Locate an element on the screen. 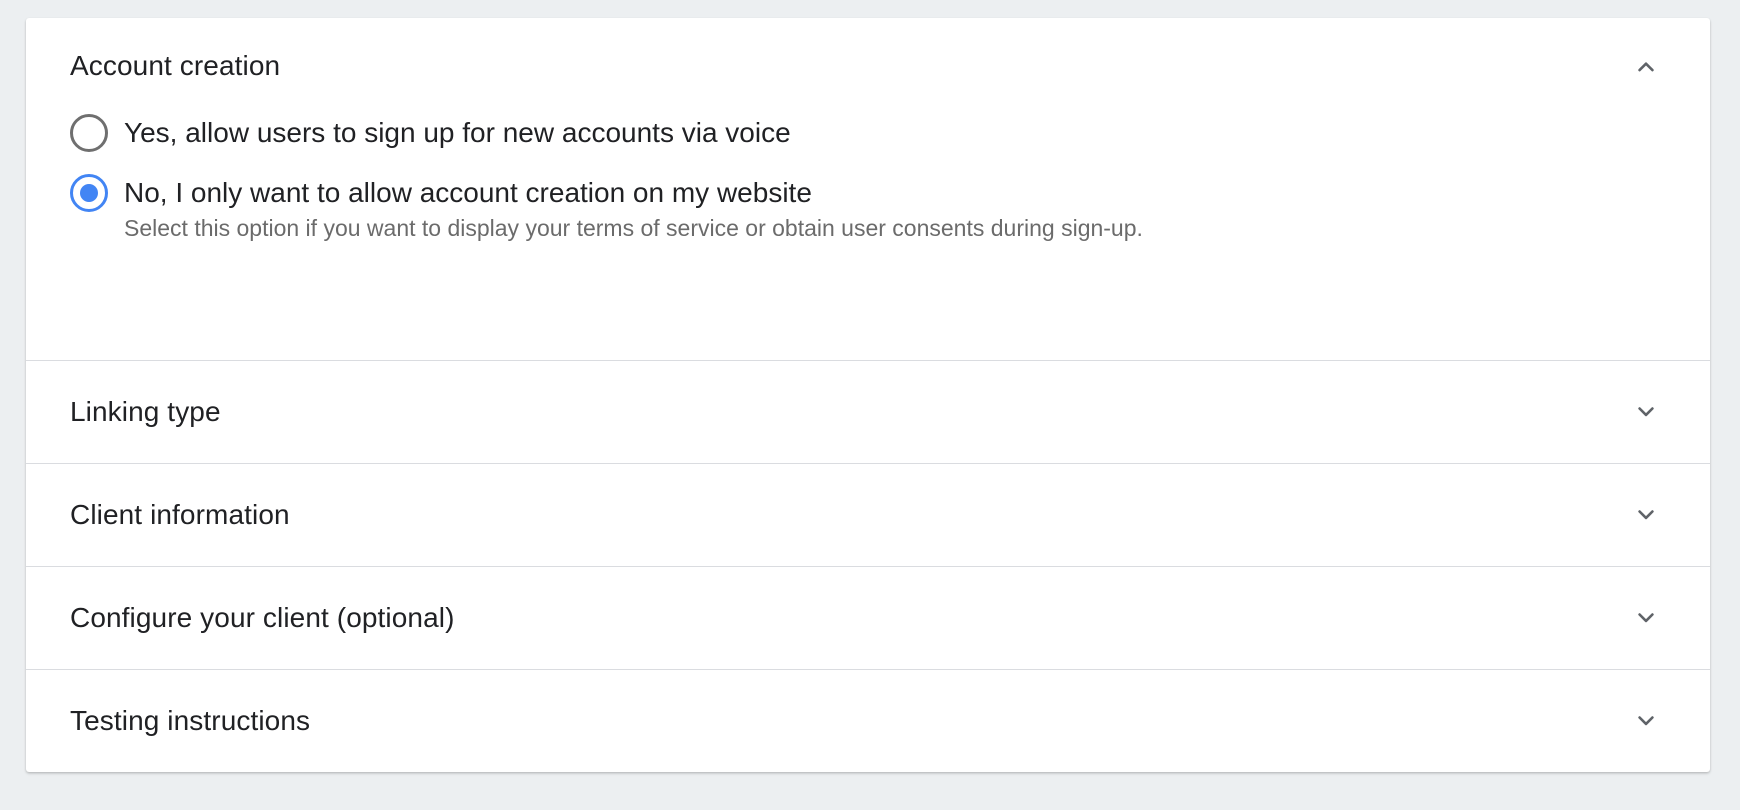  panel-header-linking-type: Linking type is located at coordinates (868, 412).